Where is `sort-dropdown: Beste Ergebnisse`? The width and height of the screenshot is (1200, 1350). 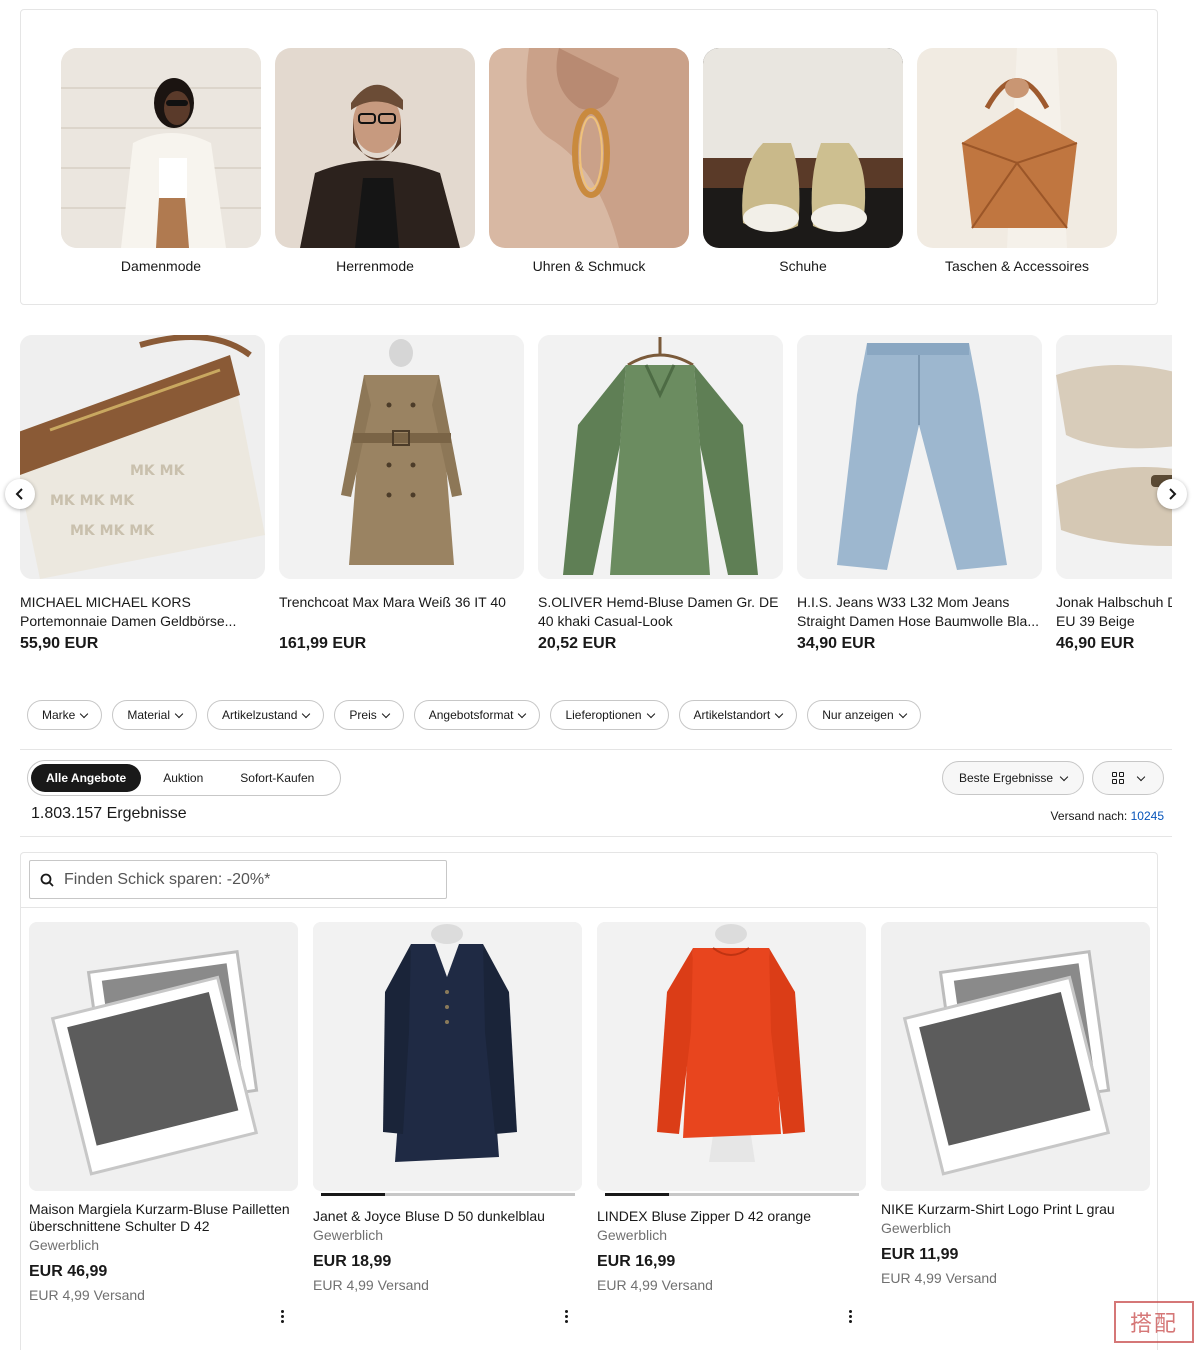 sort-dropdown: Beste Ergebnisse is located at coordinates (1013, 778).